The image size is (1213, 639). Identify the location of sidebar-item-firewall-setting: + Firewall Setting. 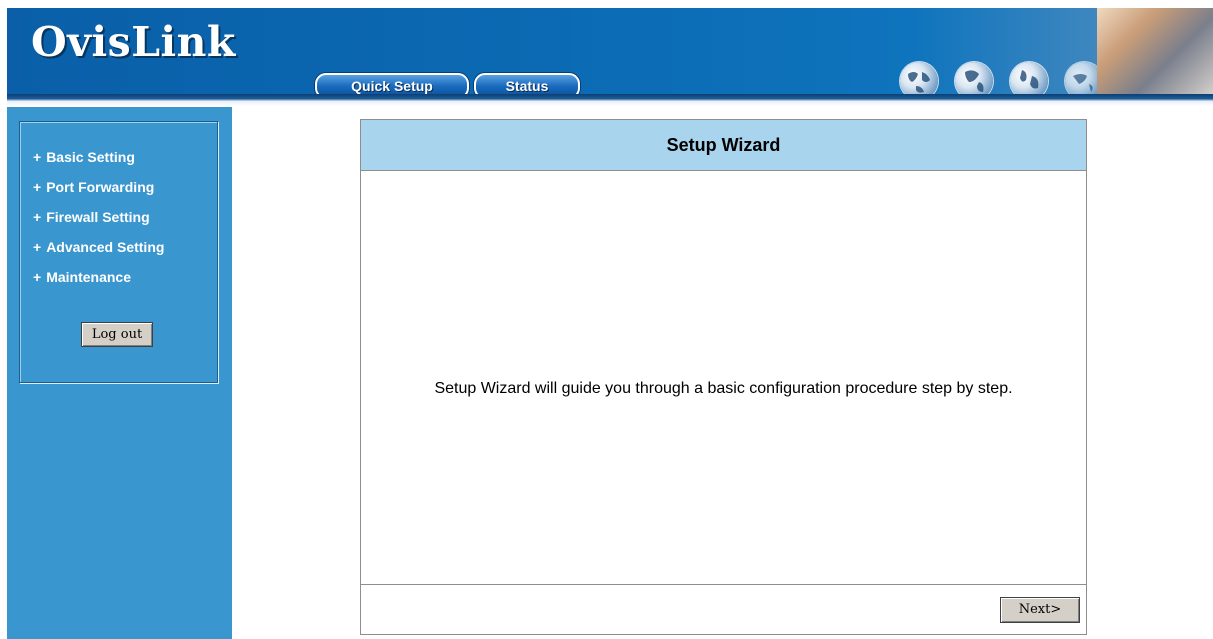
(98, 224).